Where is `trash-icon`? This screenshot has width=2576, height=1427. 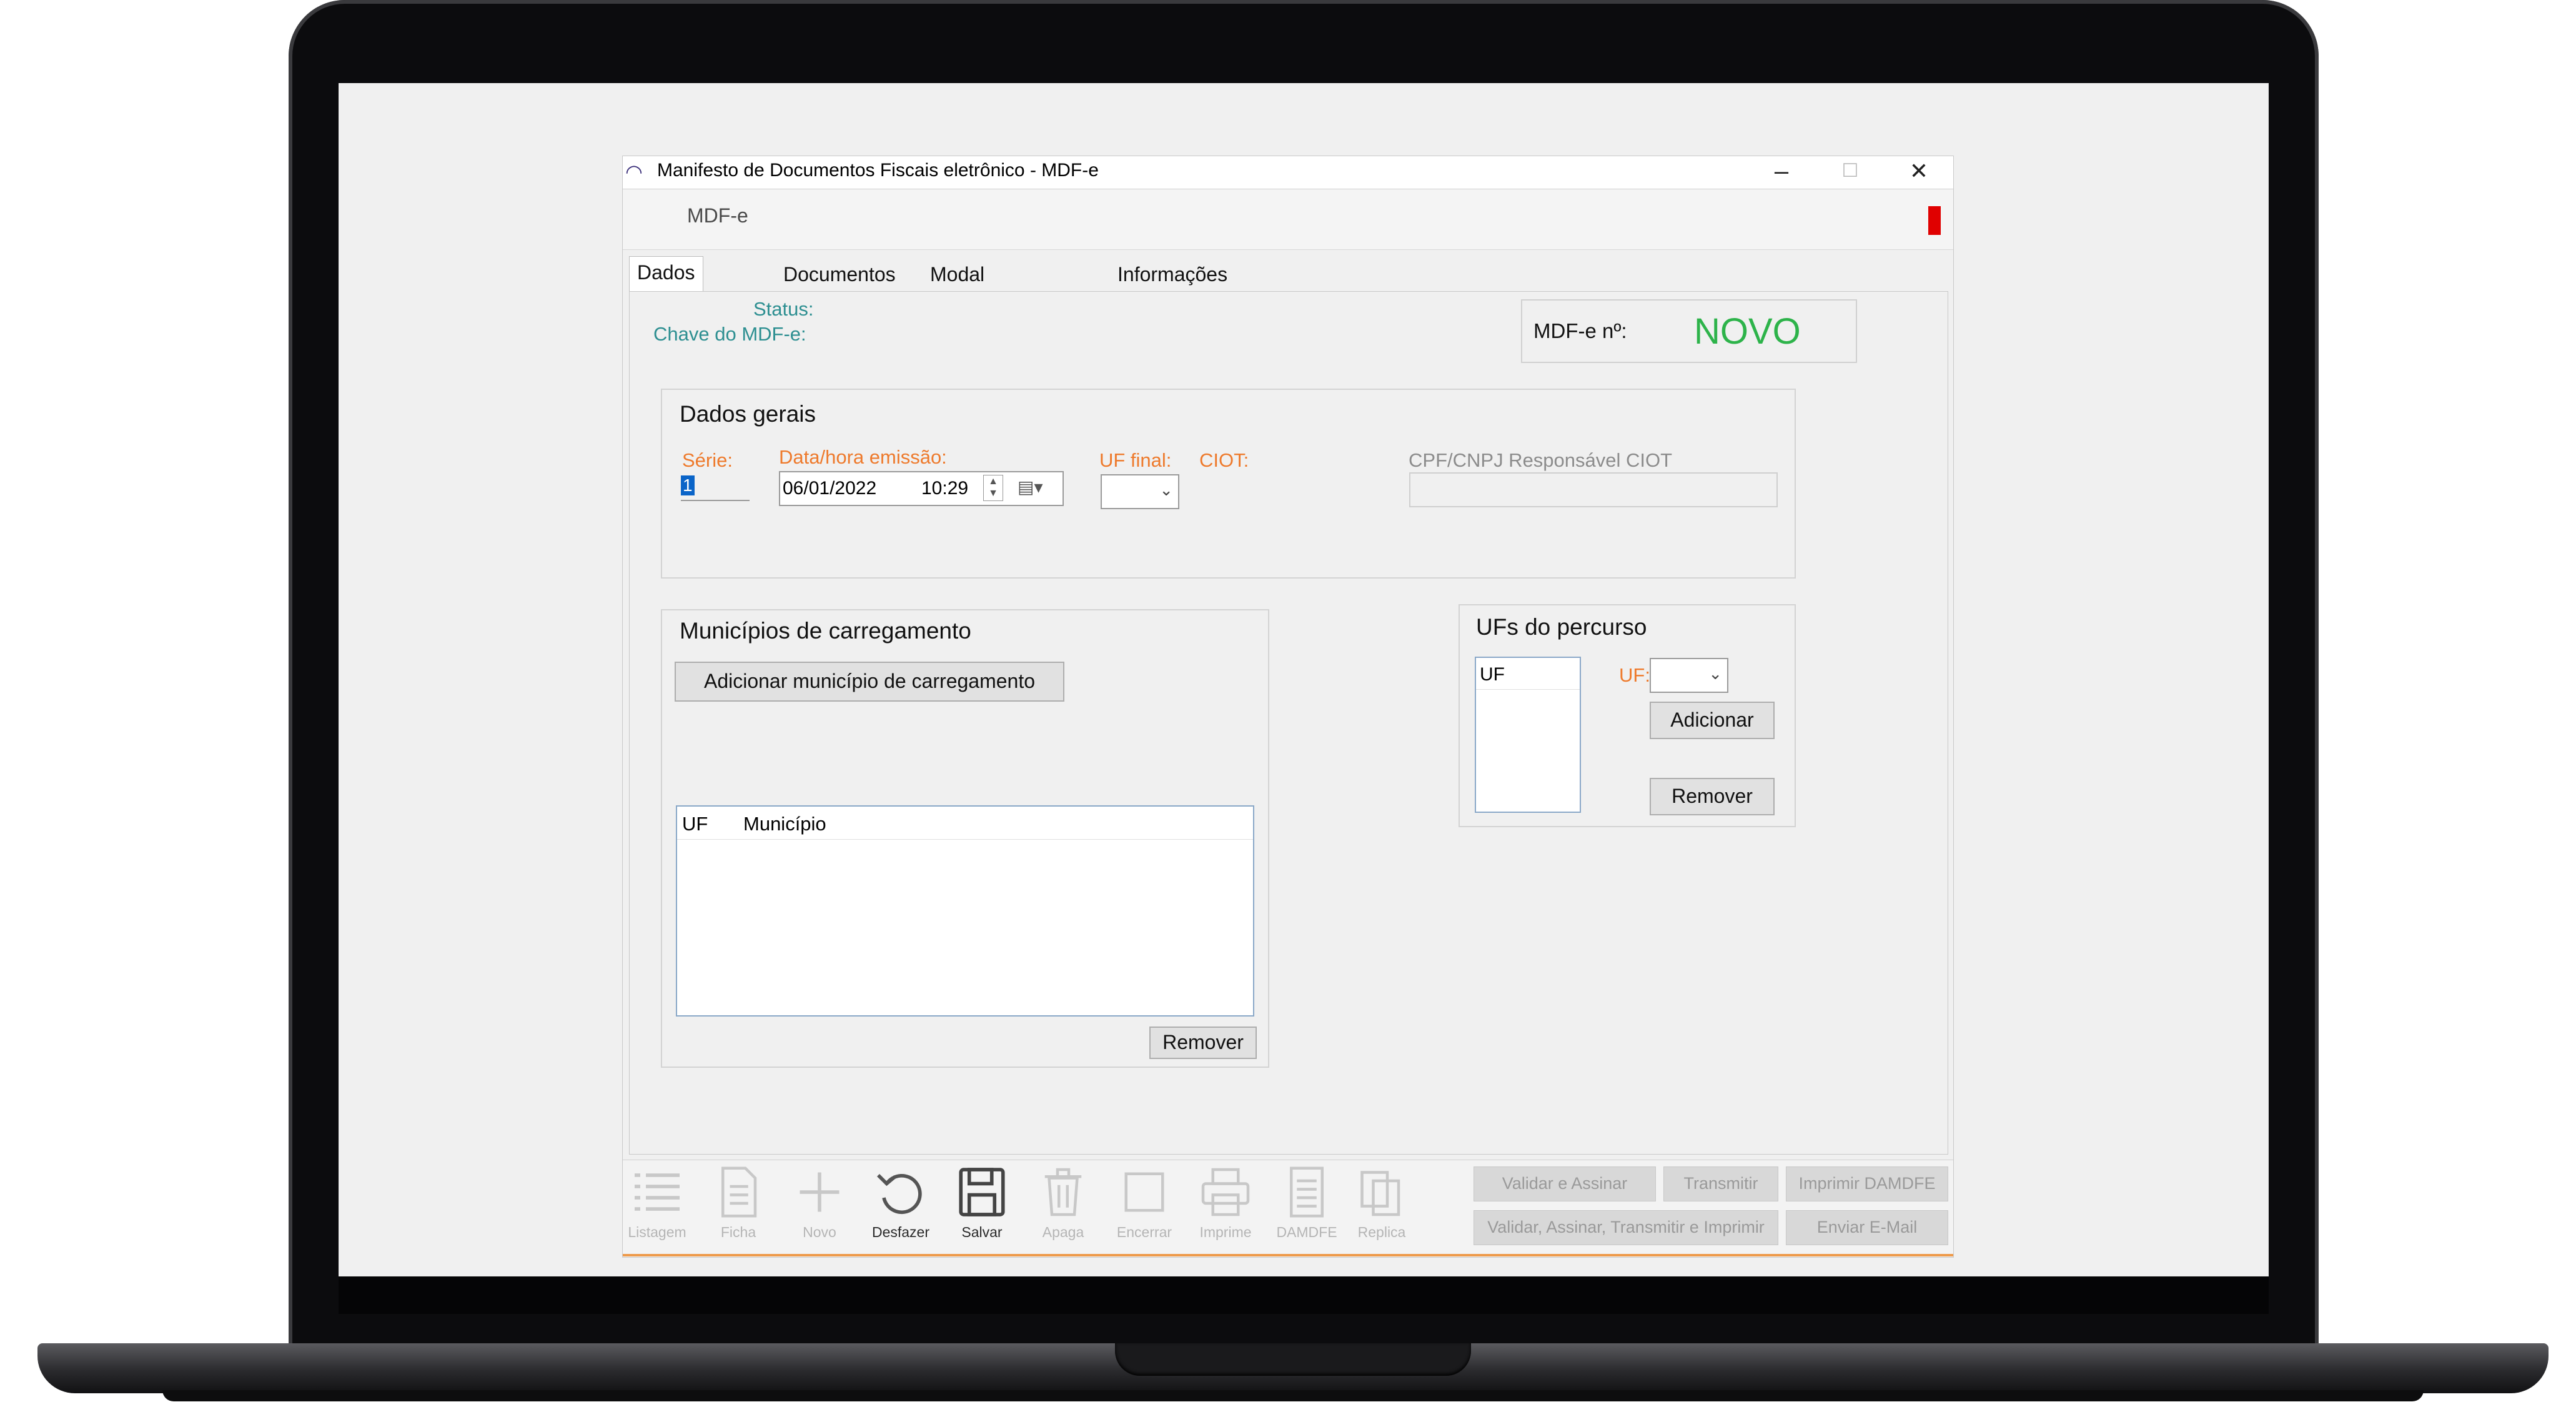 trash-icon is located at coordinates (1063, 1192).